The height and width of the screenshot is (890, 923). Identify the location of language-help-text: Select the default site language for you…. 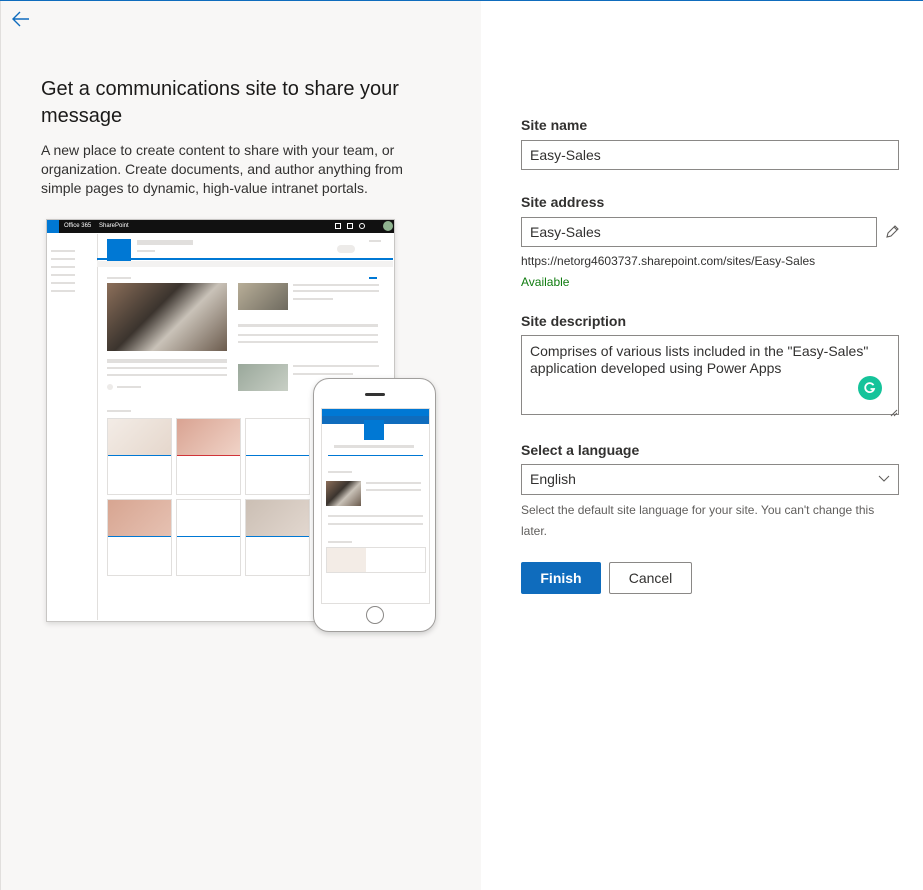
(698, 520).